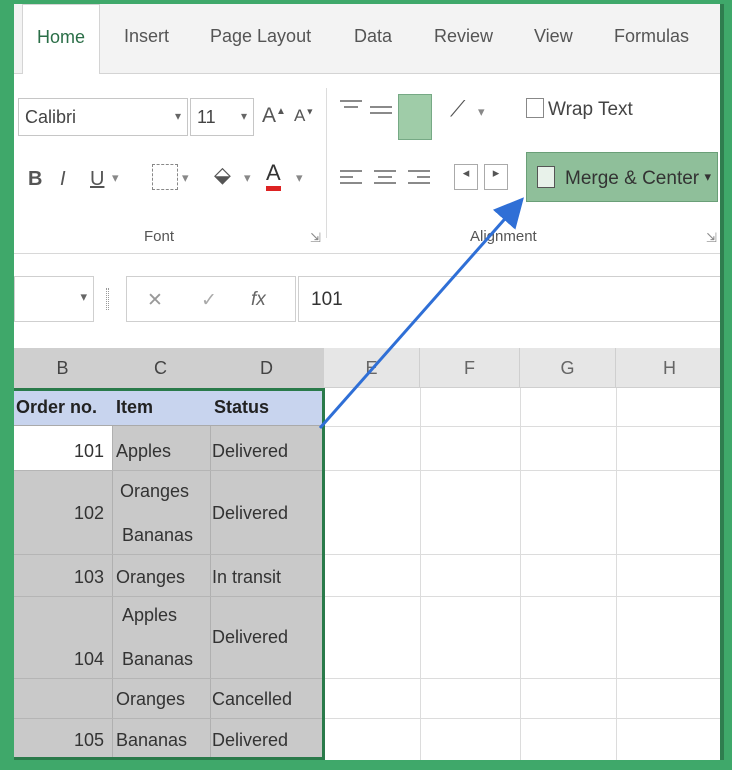 Image resolution: width=732 pixels, height=770 pixels. I want to click on arrow-line, so click(421, 313).